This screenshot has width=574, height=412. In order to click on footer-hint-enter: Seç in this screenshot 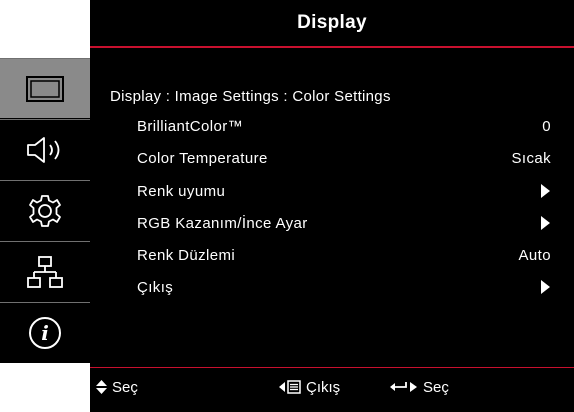, I will do `click(419, 387)`.